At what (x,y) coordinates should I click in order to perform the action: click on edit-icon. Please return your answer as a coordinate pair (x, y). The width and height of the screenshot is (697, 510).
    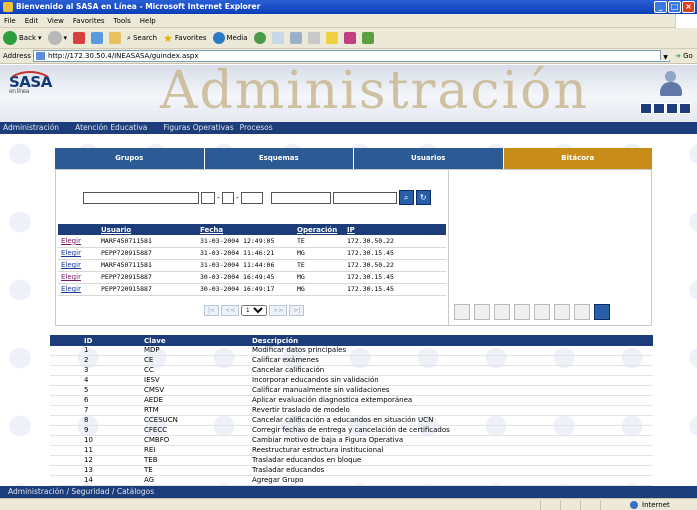
    Looking at the image, I should click on (313, 38).